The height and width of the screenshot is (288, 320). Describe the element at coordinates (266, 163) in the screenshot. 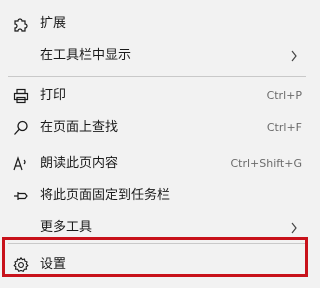

I see `read-aloud-shortcut: Ctrl+Shift+G` at that location.